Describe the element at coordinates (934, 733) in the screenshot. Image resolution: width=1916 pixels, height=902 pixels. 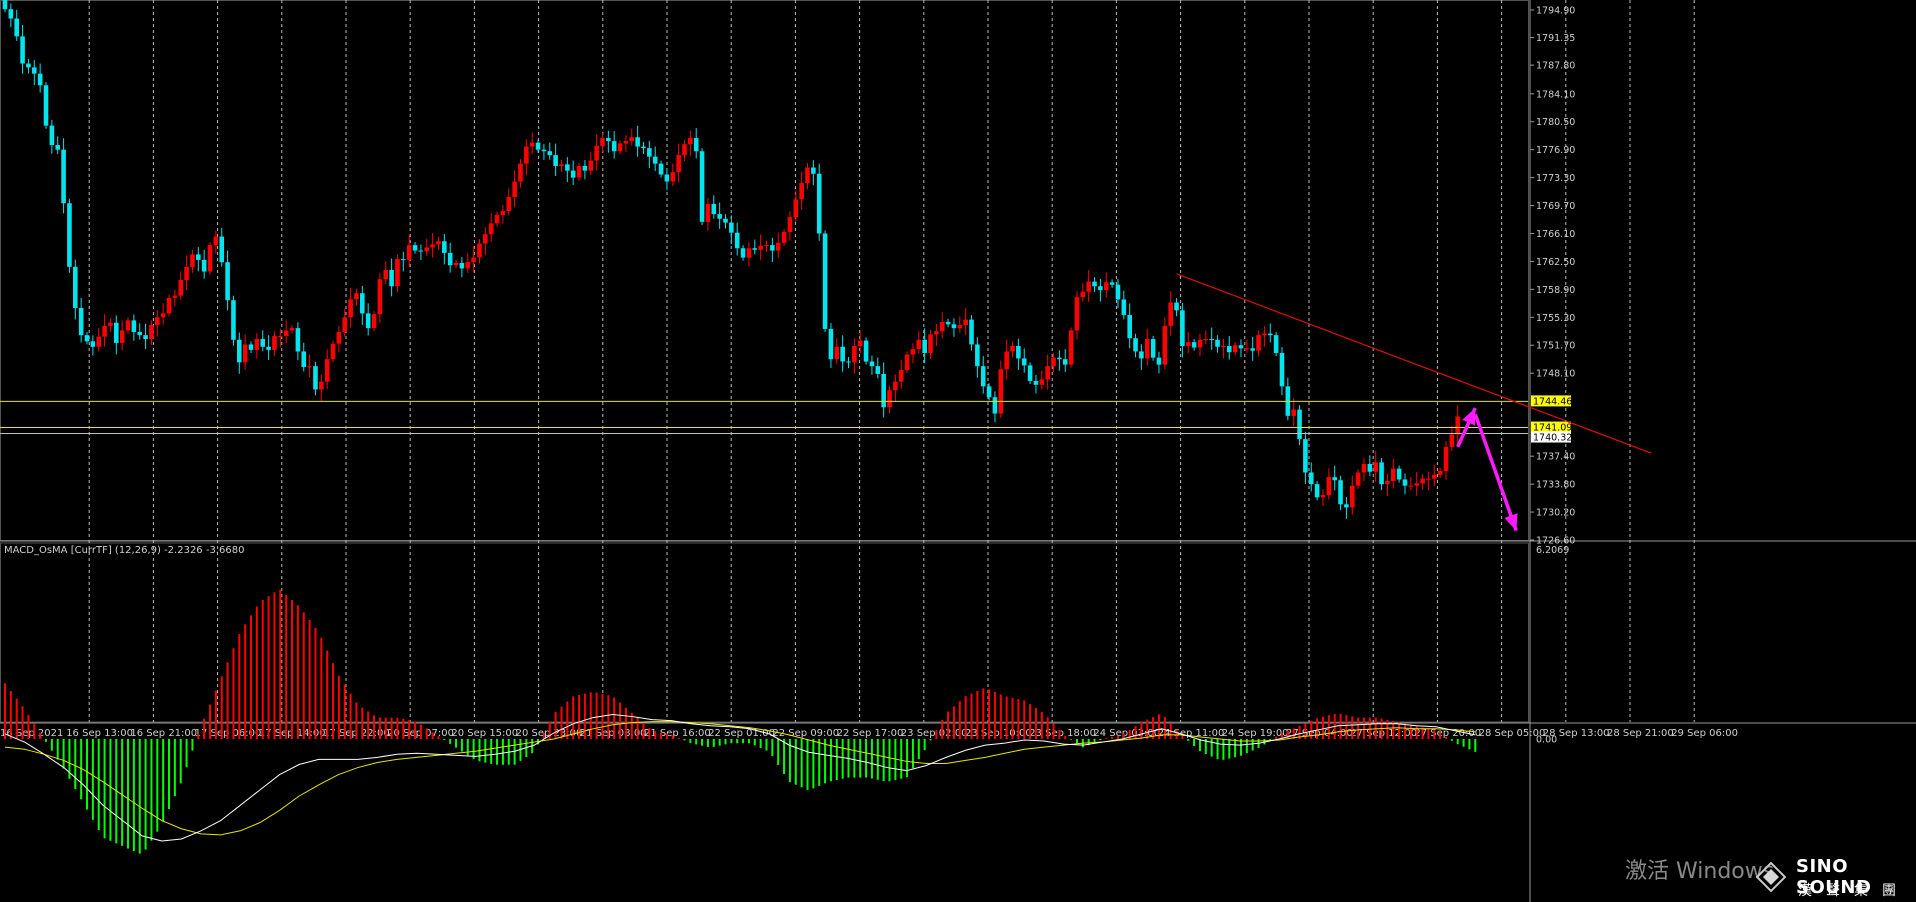
I see `time-label: 23 Sep 02:00` at that location.